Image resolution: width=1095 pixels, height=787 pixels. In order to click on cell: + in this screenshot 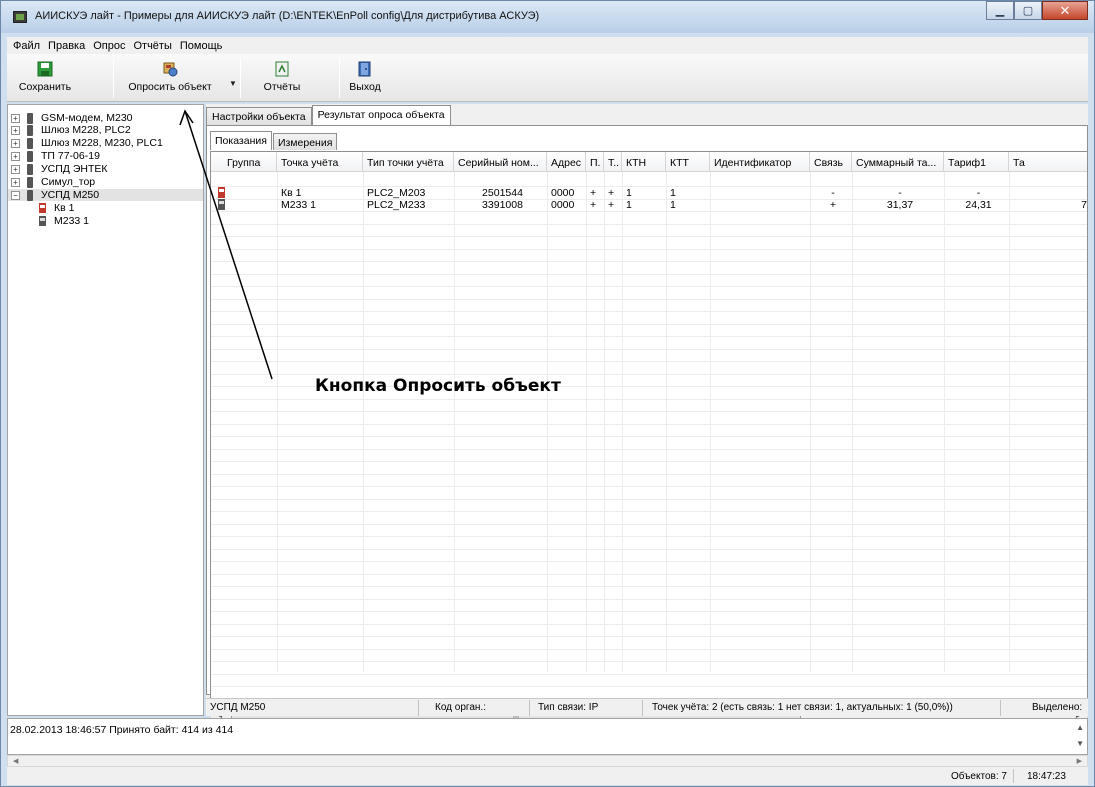, I will do `click(593, 205)`.